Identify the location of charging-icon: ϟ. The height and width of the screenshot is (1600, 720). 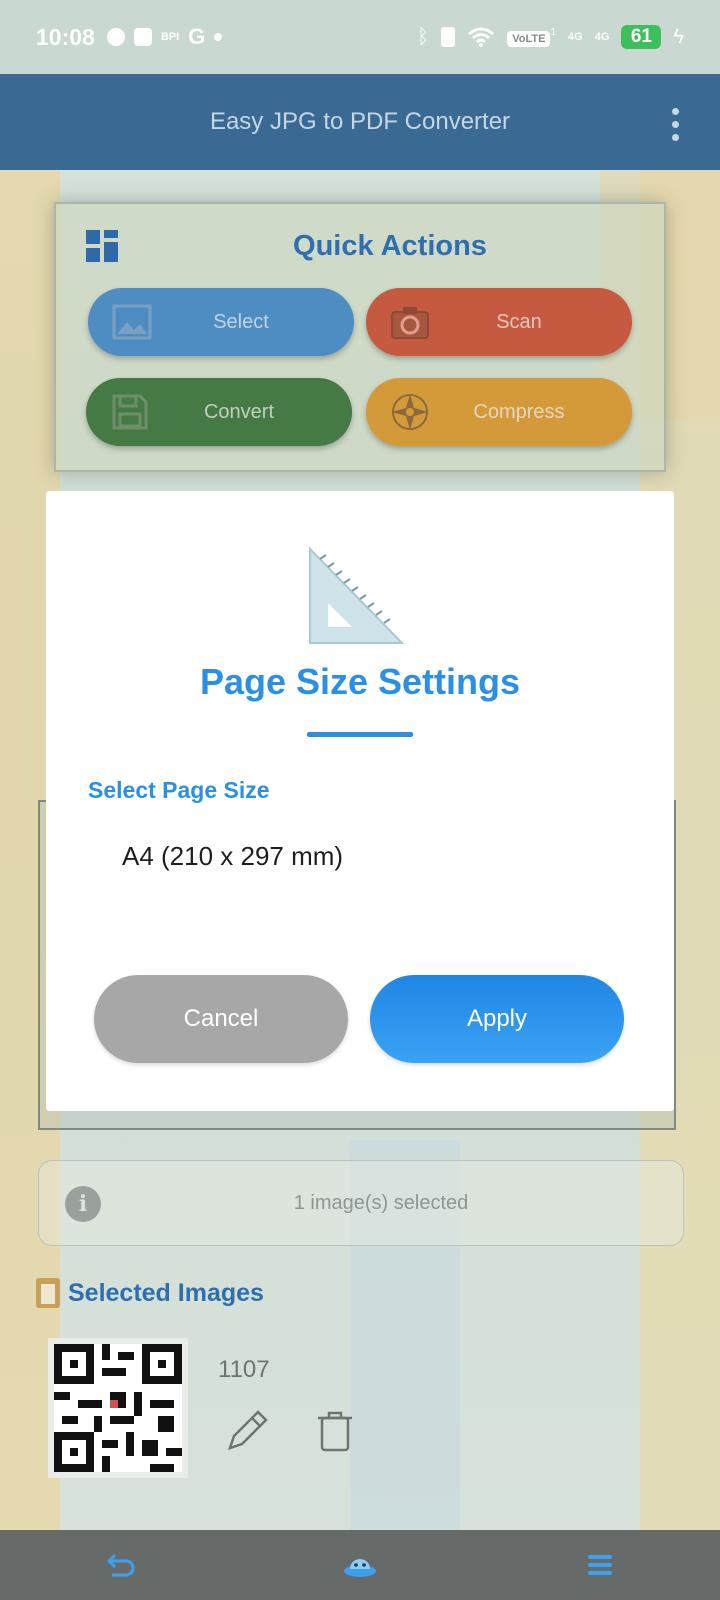
(678, 36).